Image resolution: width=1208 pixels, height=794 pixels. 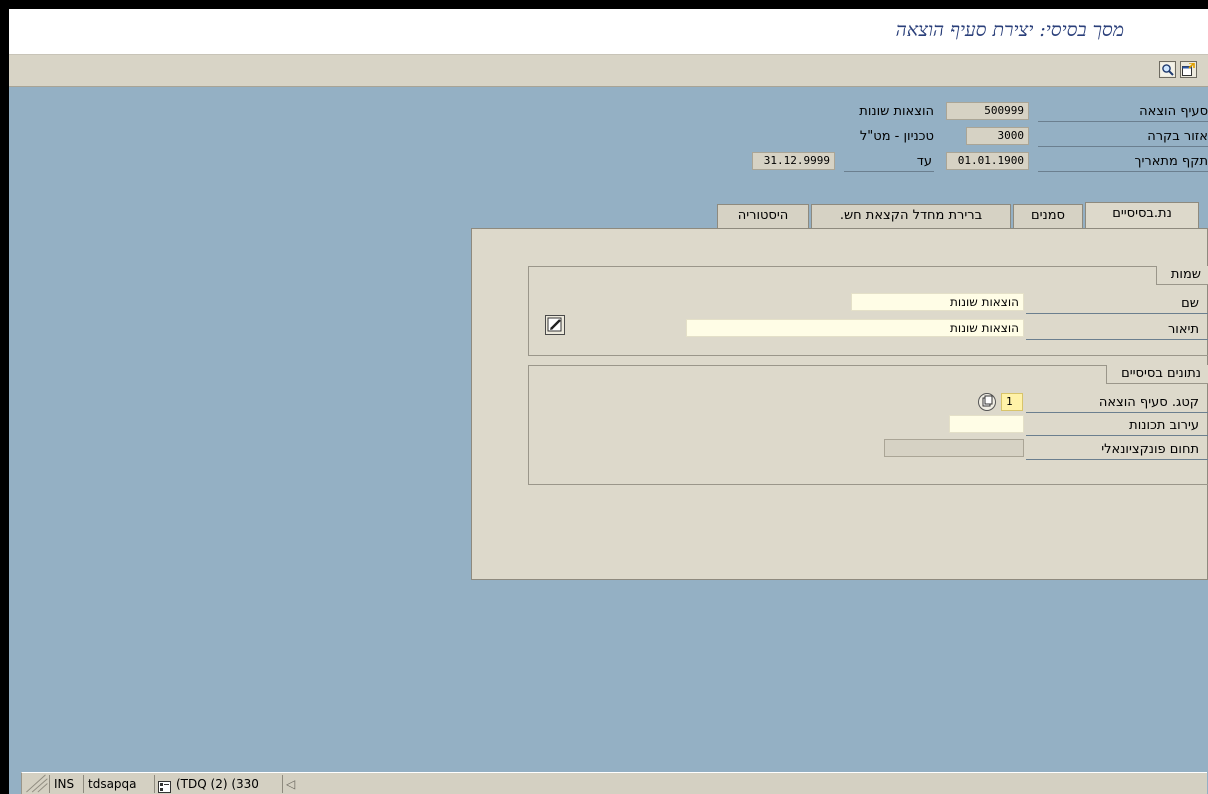 What do you see at coordinates (911, 216) in the screenshot?
I see `tab-default-account-assignment: ברירת מחדל הקצאת חש.` at bounding box center [911, 216].